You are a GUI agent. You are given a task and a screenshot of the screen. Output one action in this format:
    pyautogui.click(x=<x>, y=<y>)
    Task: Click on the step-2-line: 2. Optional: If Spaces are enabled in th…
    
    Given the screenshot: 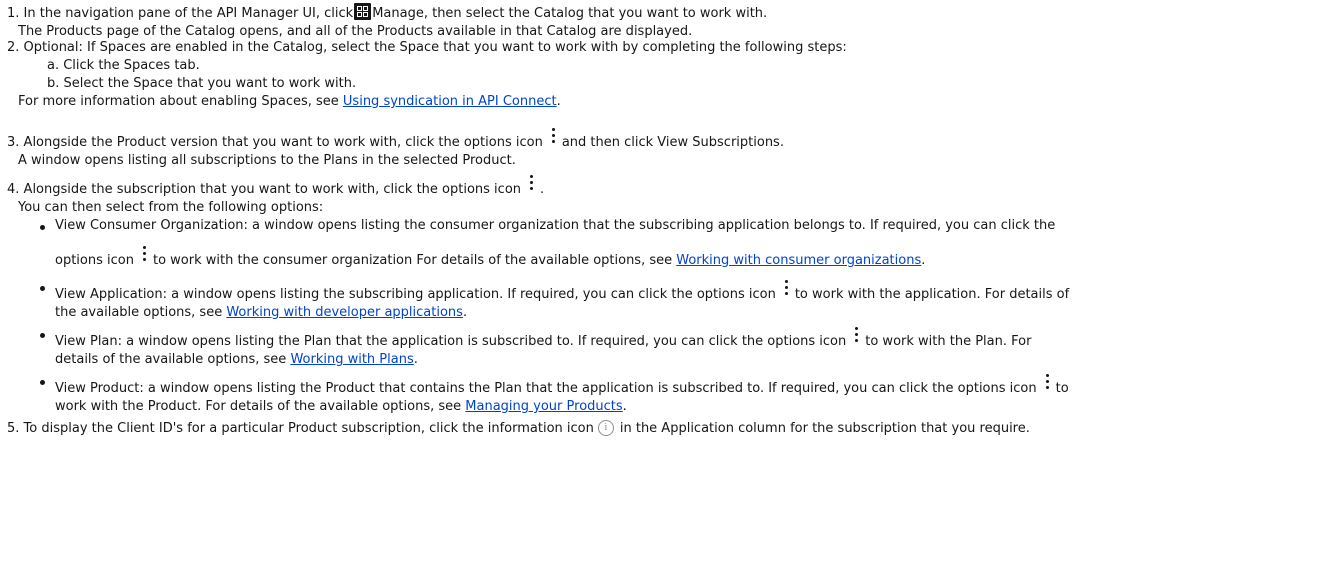 What is the action you would take?
    pyautogui.click(x=672, y=48)
    